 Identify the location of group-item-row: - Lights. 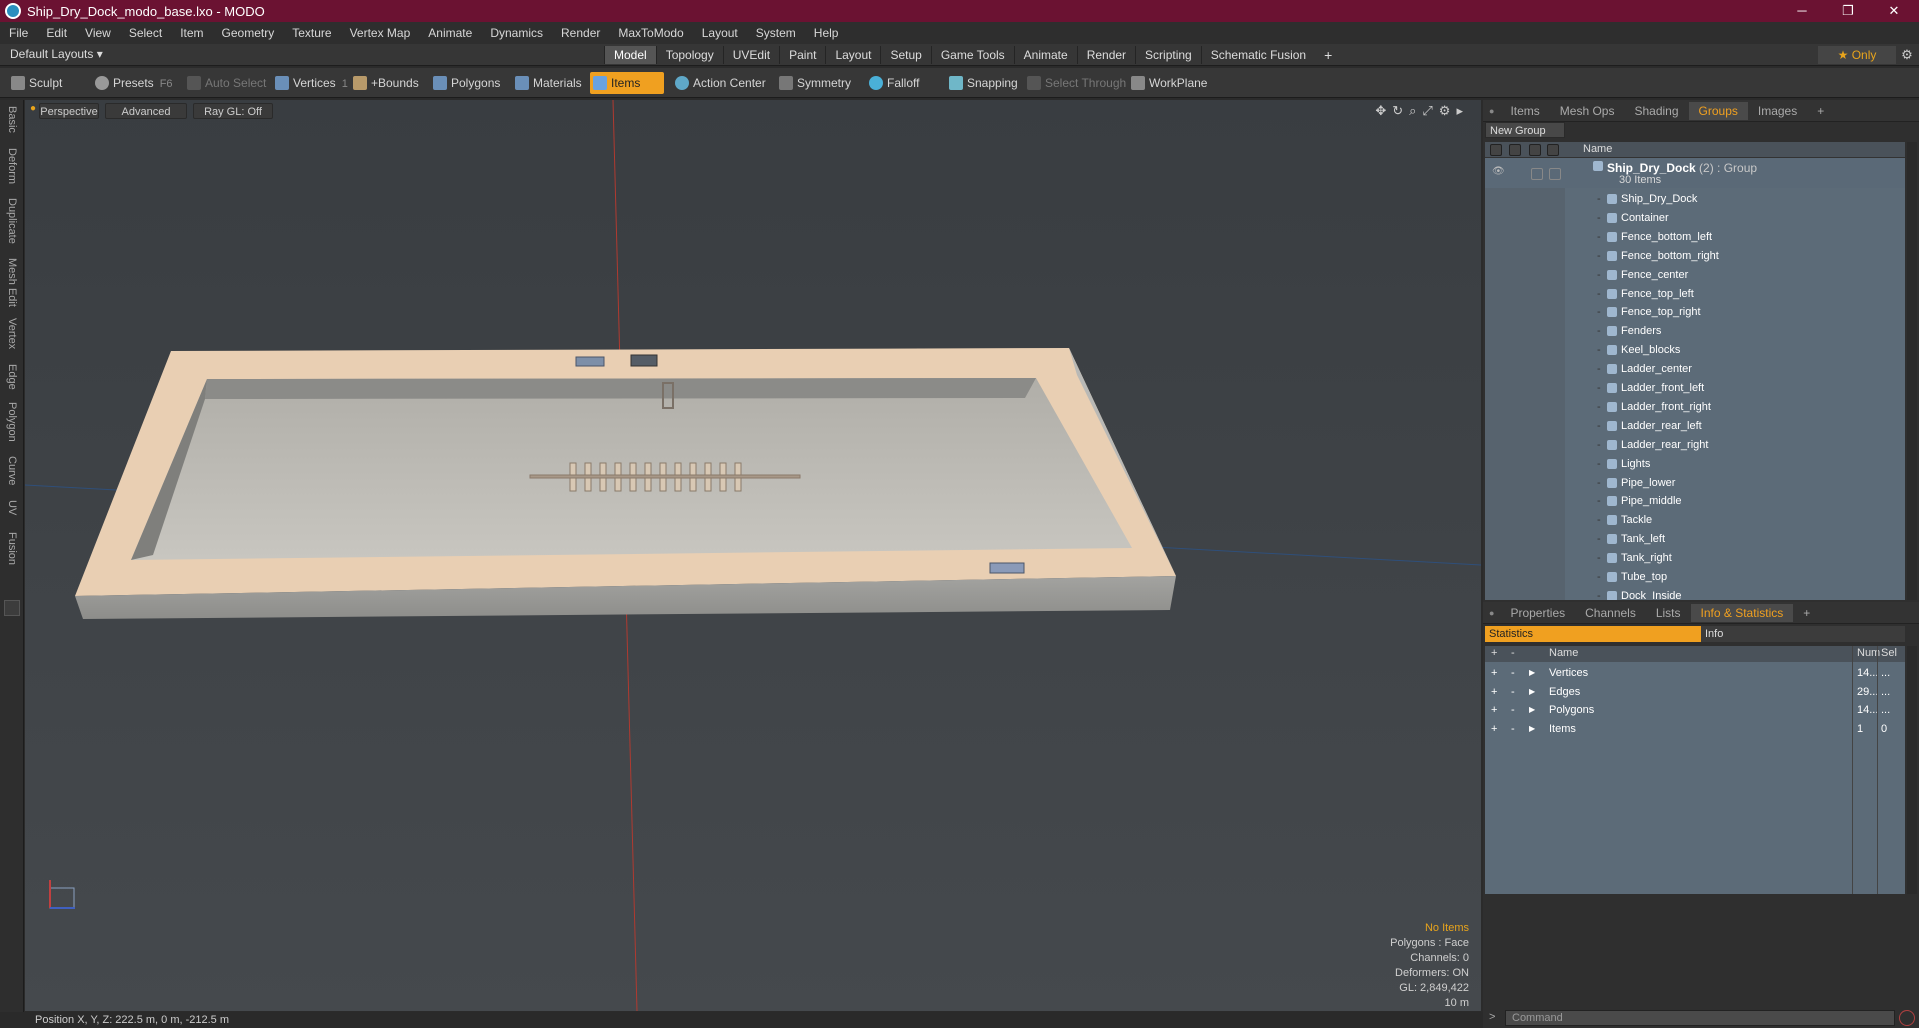
(1695, 464).